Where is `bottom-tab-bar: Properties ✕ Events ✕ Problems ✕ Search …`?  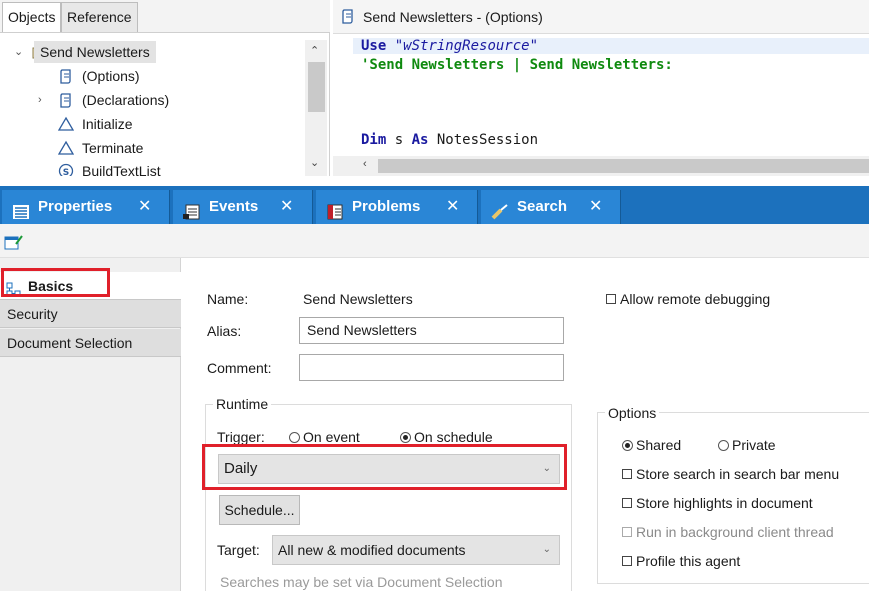
bottom-tab-bar: Properties ✕ Events ✕ Problems ✕ Search … is located at coordinates (434, 205).